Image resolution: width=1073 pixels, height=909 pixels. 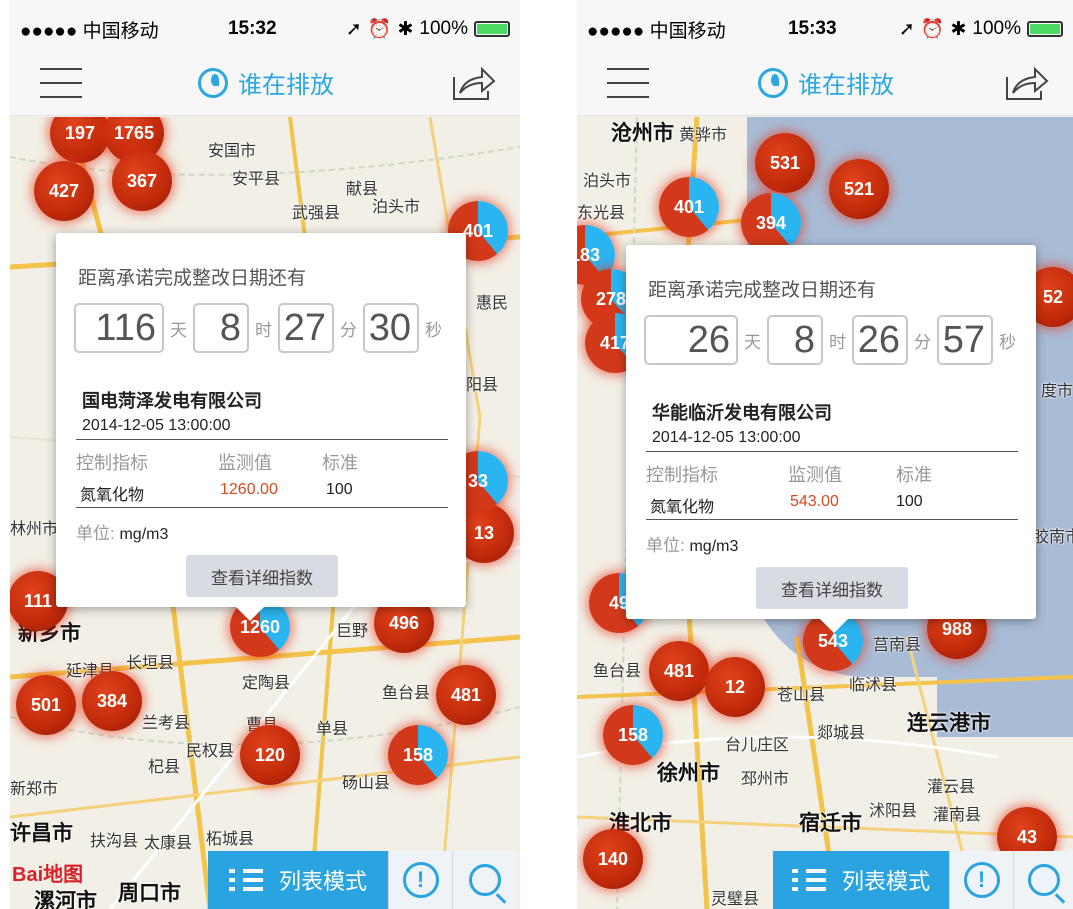 I want to click on battery-icon, so click(x=1045, y=29).